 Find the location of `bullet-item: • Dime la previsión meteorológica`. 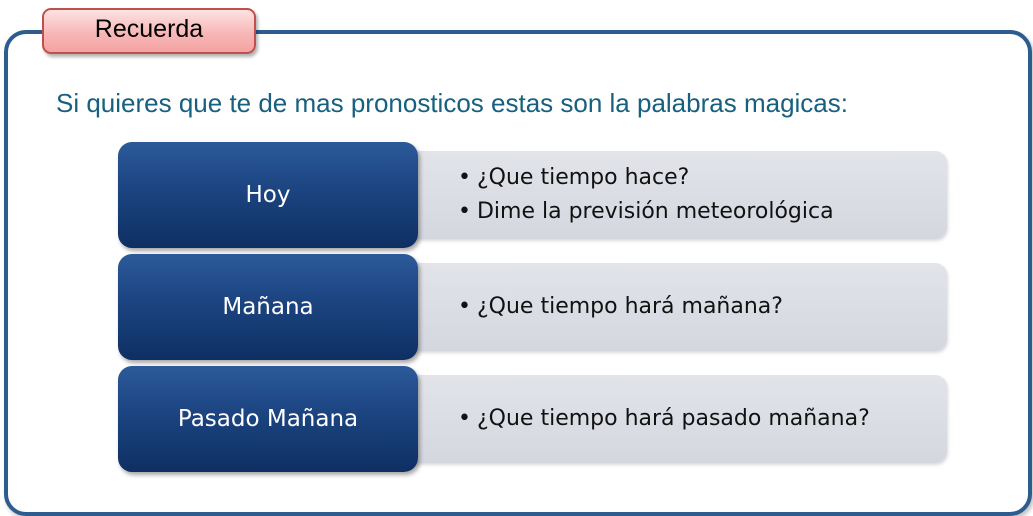

bullet-item: • Dime la previsión meteorológica is located at coordinates (646, 212).